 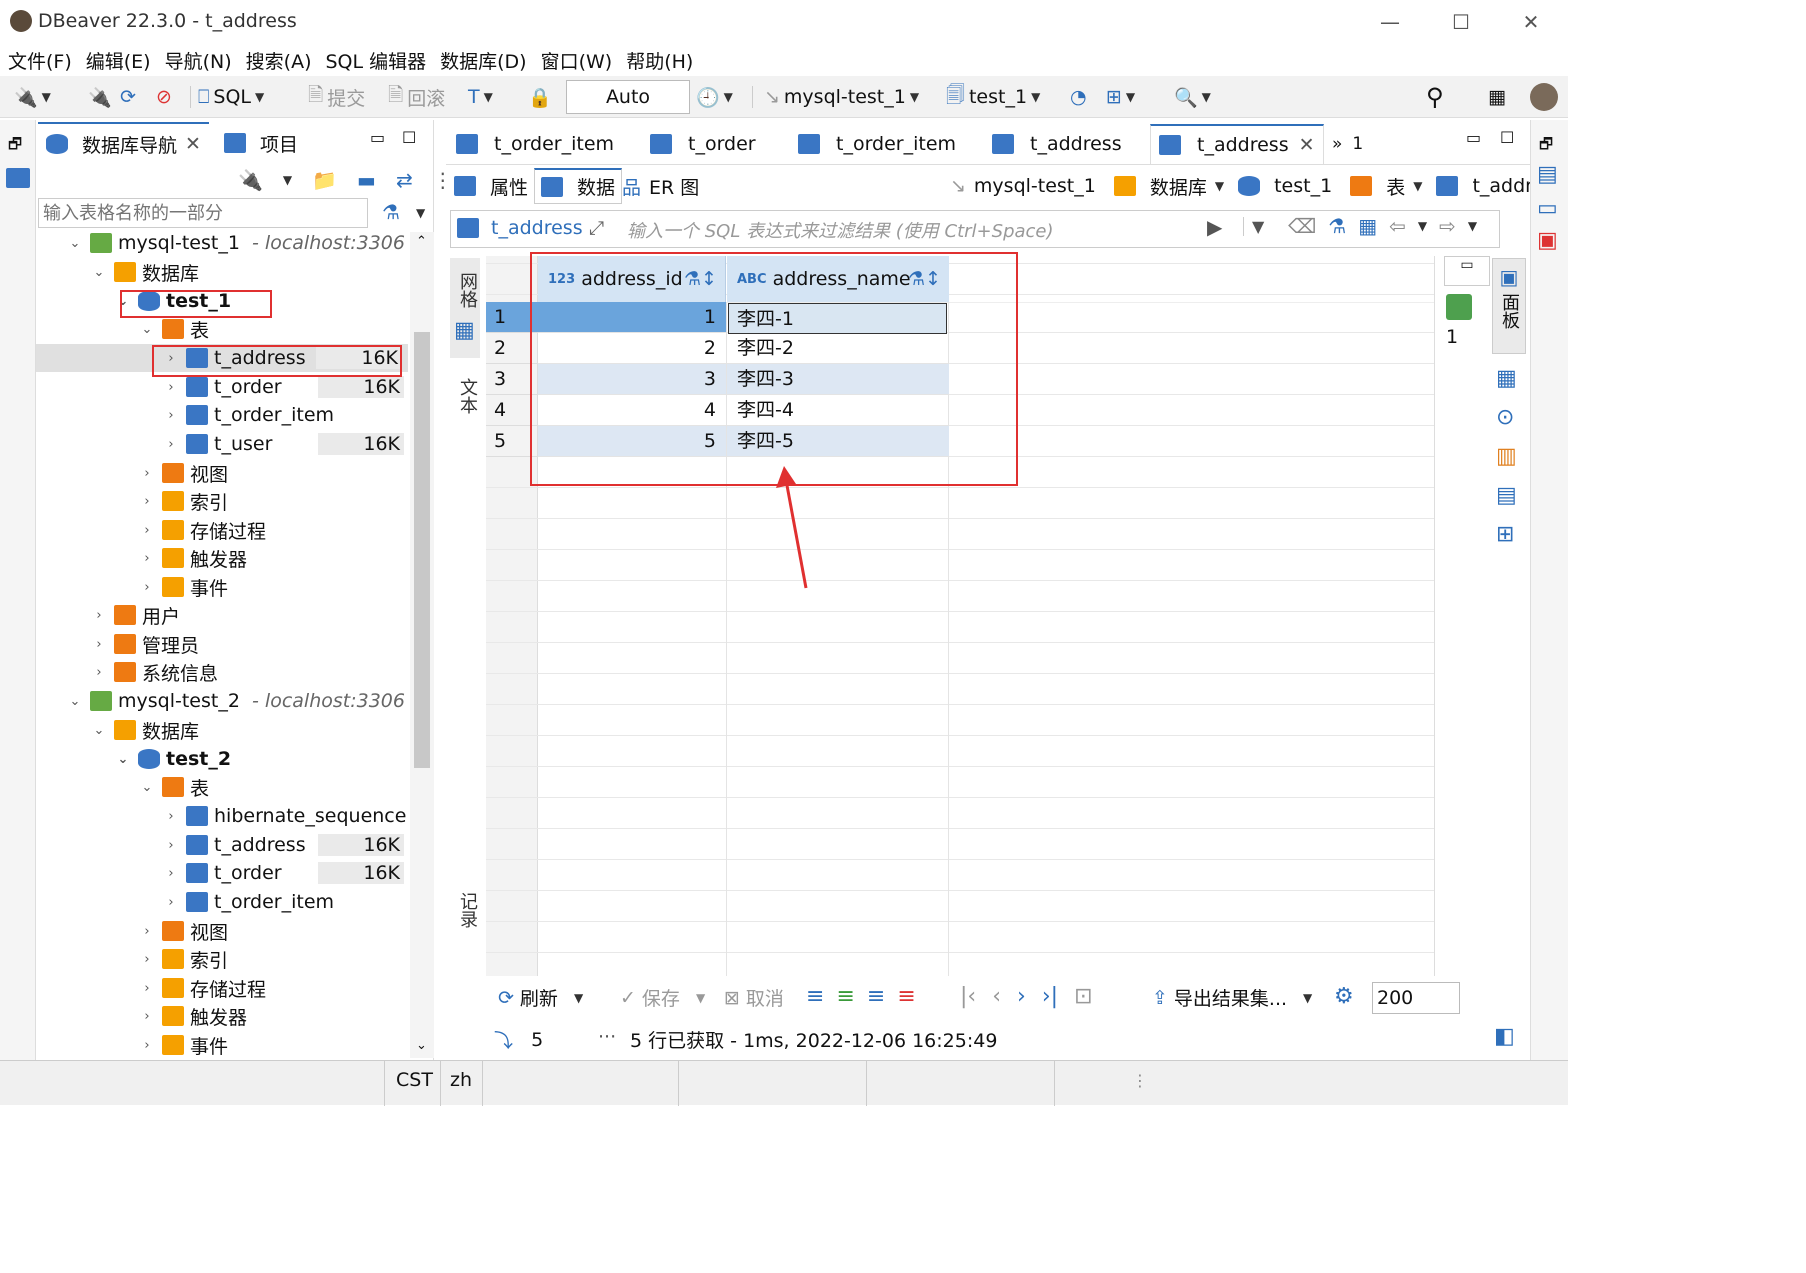 I want to click on fetch-size-input: 200, so click(x=1416, y=998).